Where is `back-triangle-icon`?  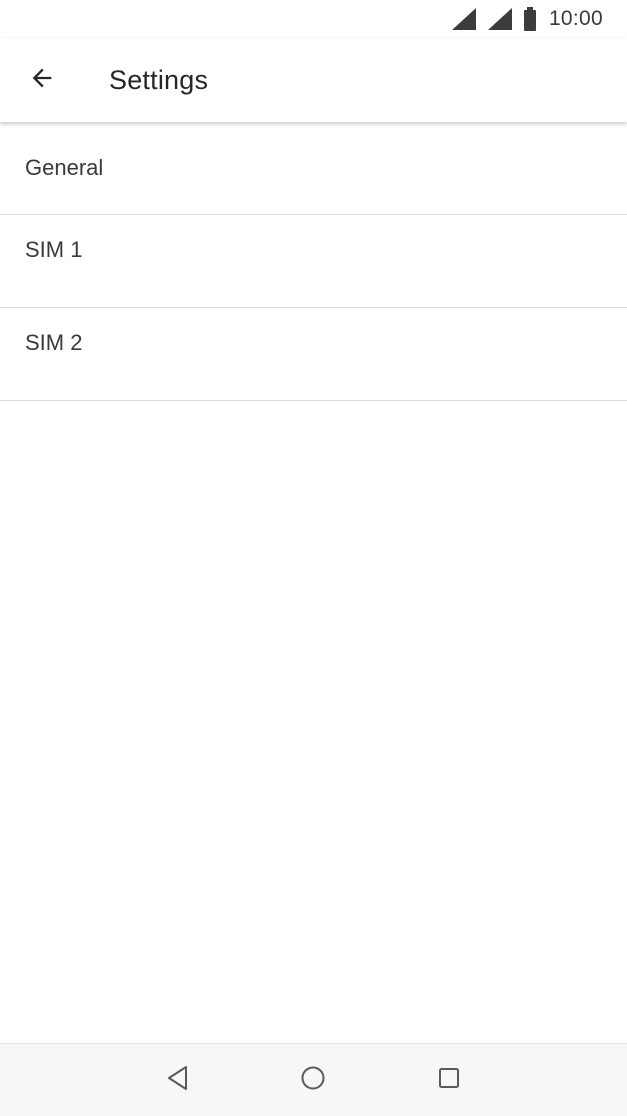
back-triangle-icon is located at coordinates (178, 1080).